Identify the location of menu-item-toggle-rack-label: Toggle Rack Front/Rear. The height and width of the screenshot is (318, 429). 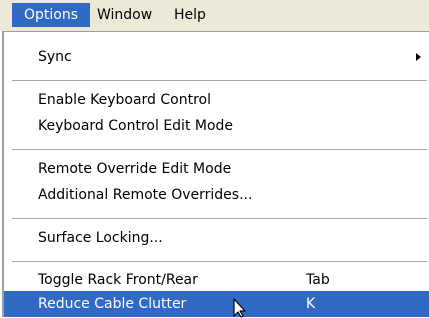
(118, 280).